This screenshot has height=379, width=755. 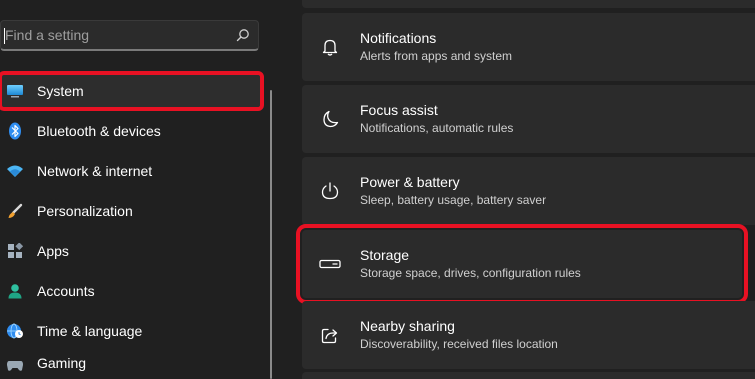 What do you see at coordinates (385, 255) in the screenshot?
I see `card-title: Storage` at bounding box center [385, 255].